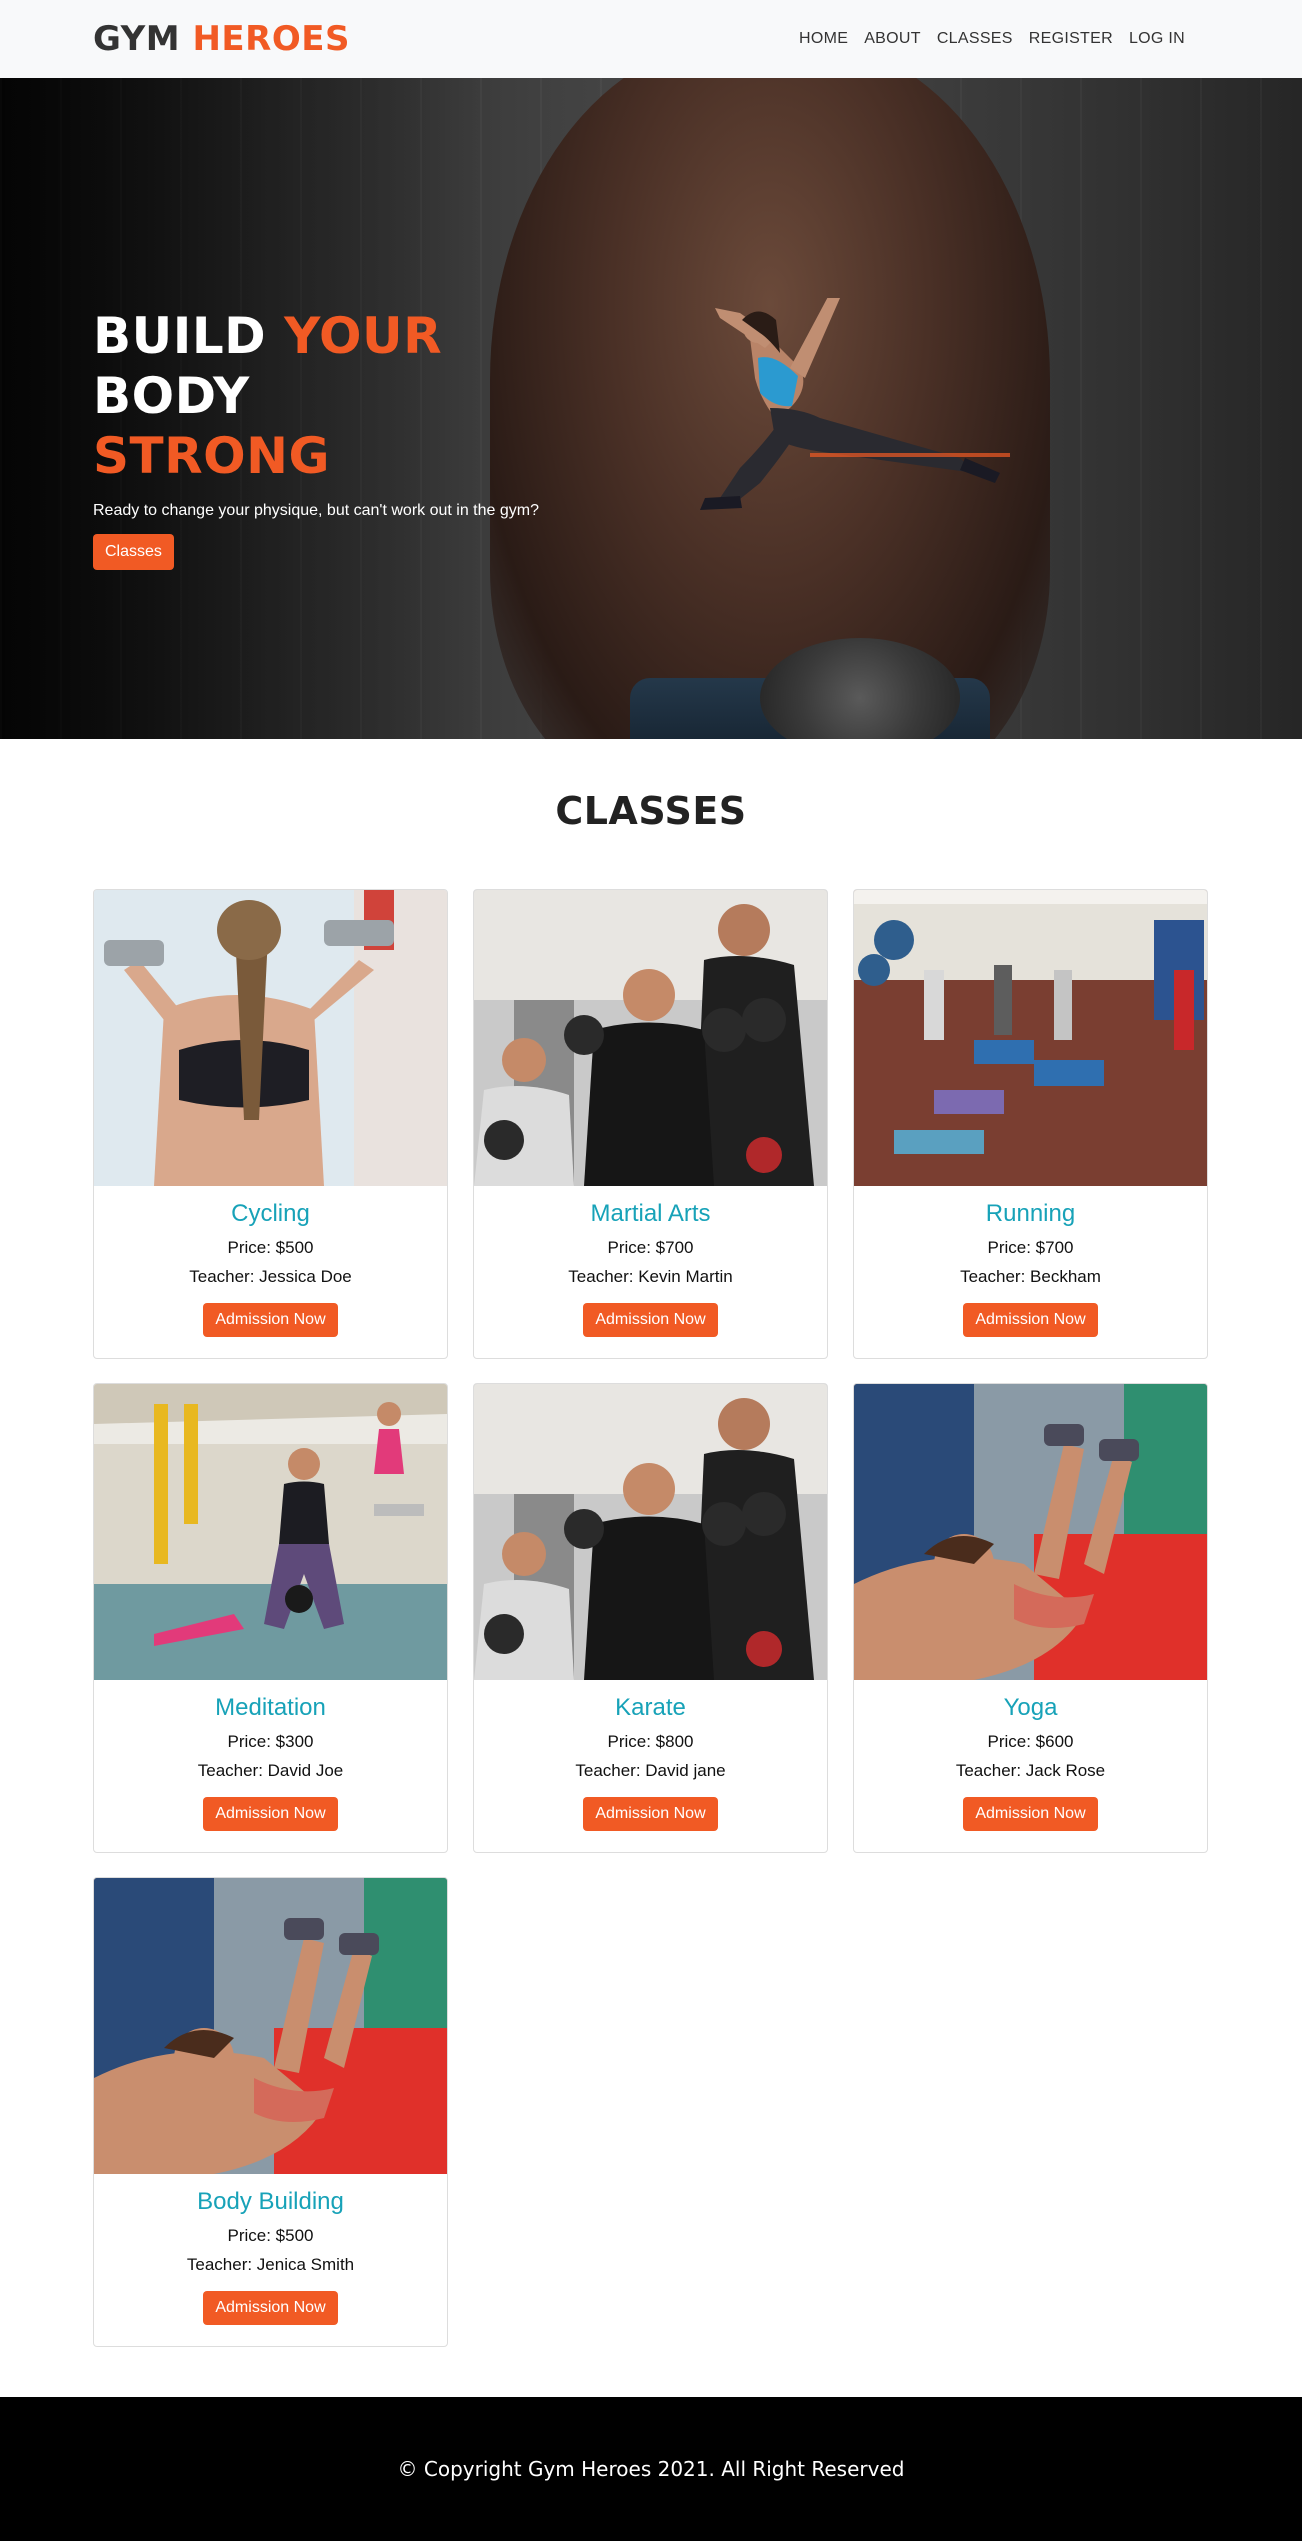 This screenshot has height=2544, width=1302. Describe the element at coordinates (270, 1532) in the screenshot. I see `class-image-meditation` at that location.